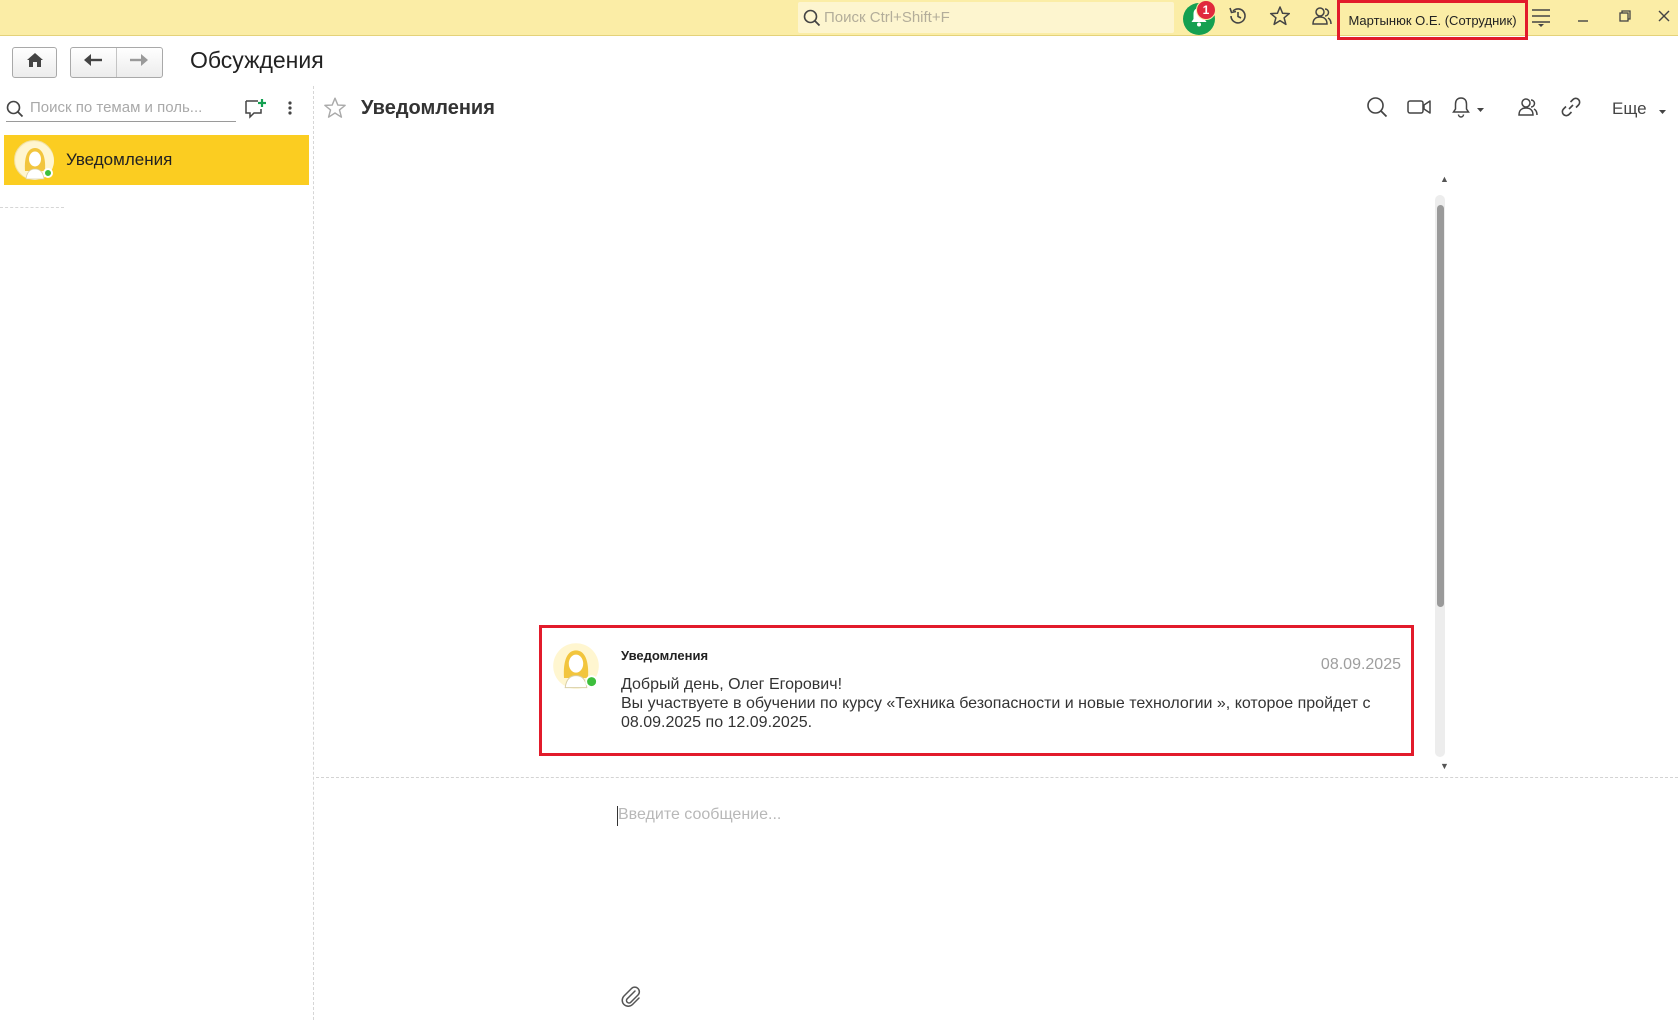 This screenshot has height=1020, width=1678. I want to click on scroll-down-arrow: ▼, so click(1444, 766).